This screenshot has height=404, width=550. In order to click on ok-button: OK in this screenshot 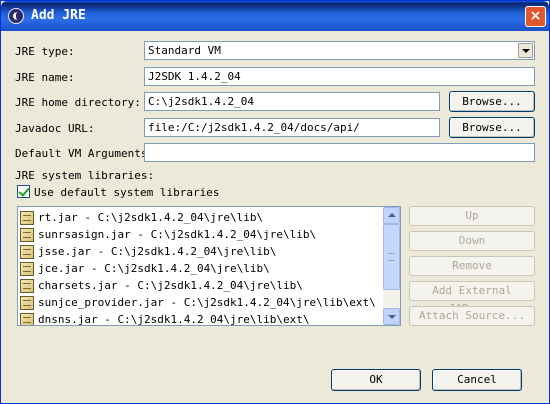, I will do `click(376, 380)`.